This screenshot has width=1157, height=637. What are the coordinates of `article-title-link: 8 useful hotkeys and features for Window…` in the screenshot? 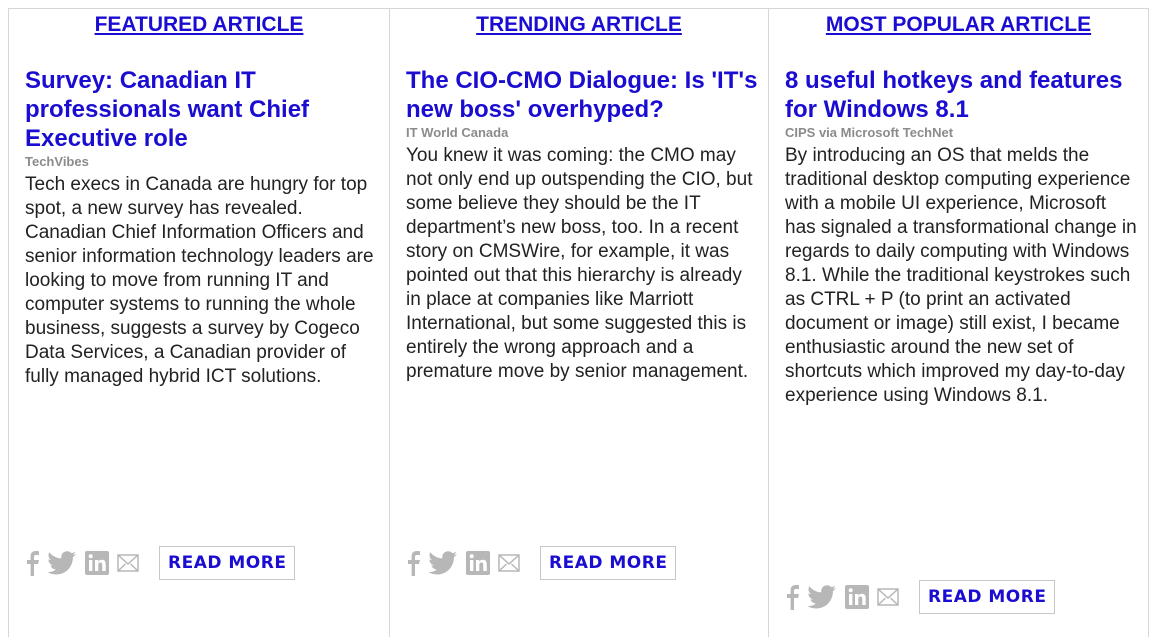 It's located at (961, 95).